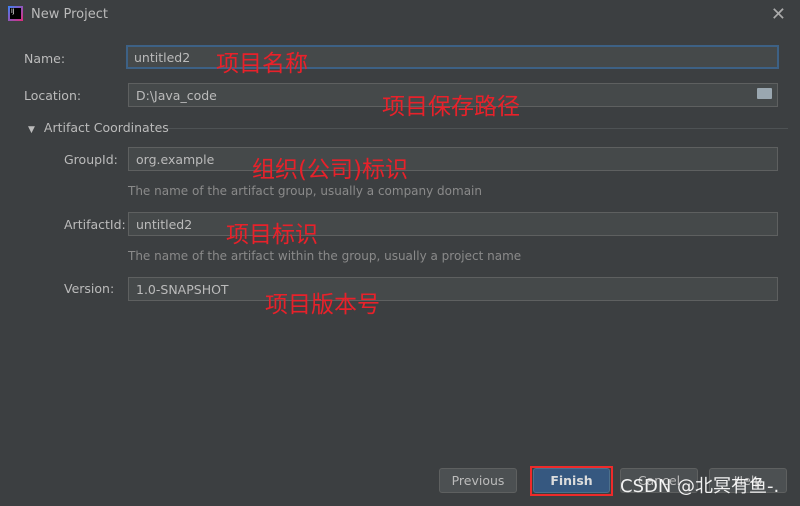 This screenshot has width=800, height=506. Describe the element at coordinates (778, 14) in the screenshot. I see `close-icon: ✕` at that location.